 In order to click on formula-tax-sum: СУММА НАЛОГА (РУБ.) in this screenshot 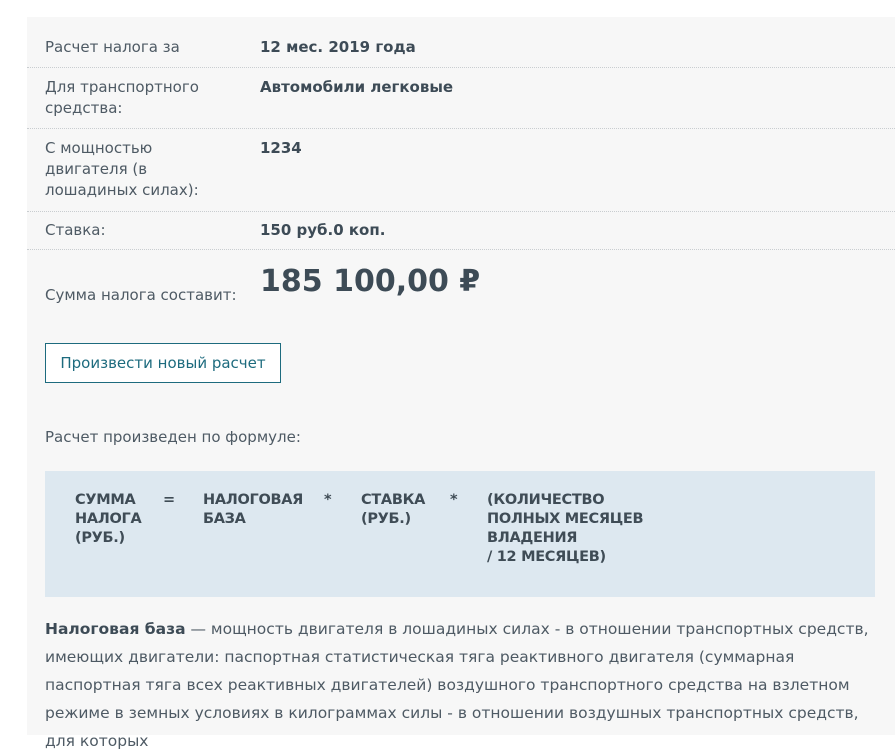, I will do `click(108, 519)`.